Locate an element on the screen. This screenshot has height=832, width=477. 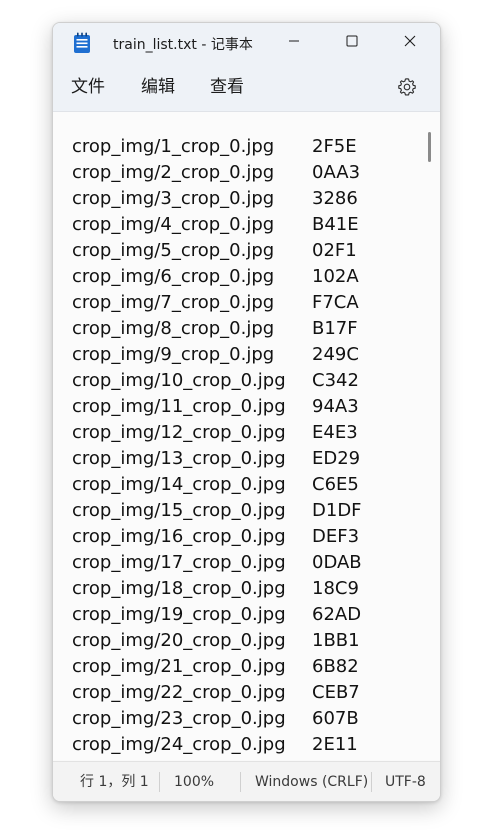
text-line: crop_img/20_crop_0.jpg 1BB1 is located at coordinates (217, 641).